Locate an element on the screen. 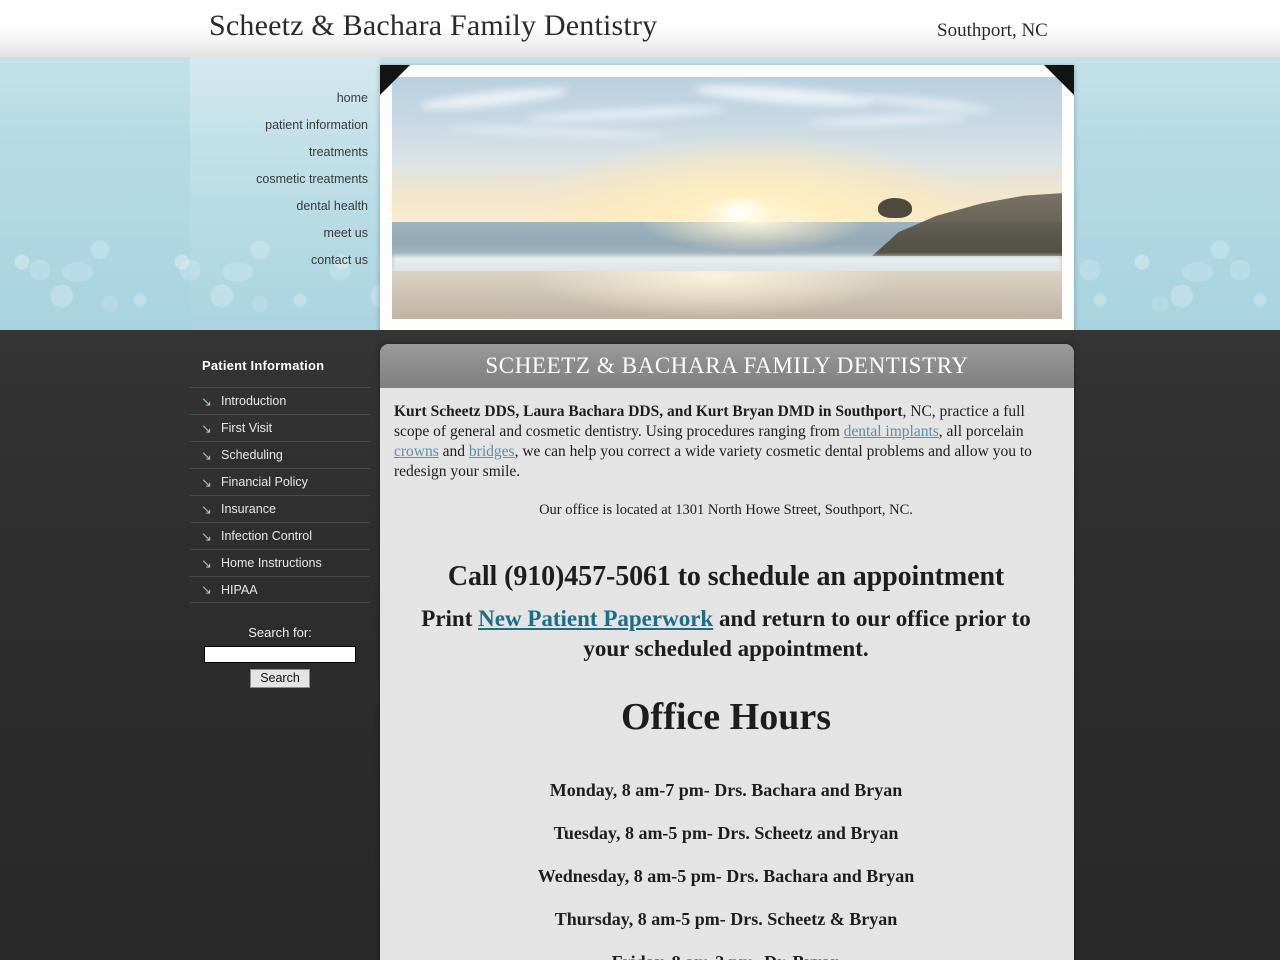  sidebar-item-label: Introduction is located at coordinates (254, 401).